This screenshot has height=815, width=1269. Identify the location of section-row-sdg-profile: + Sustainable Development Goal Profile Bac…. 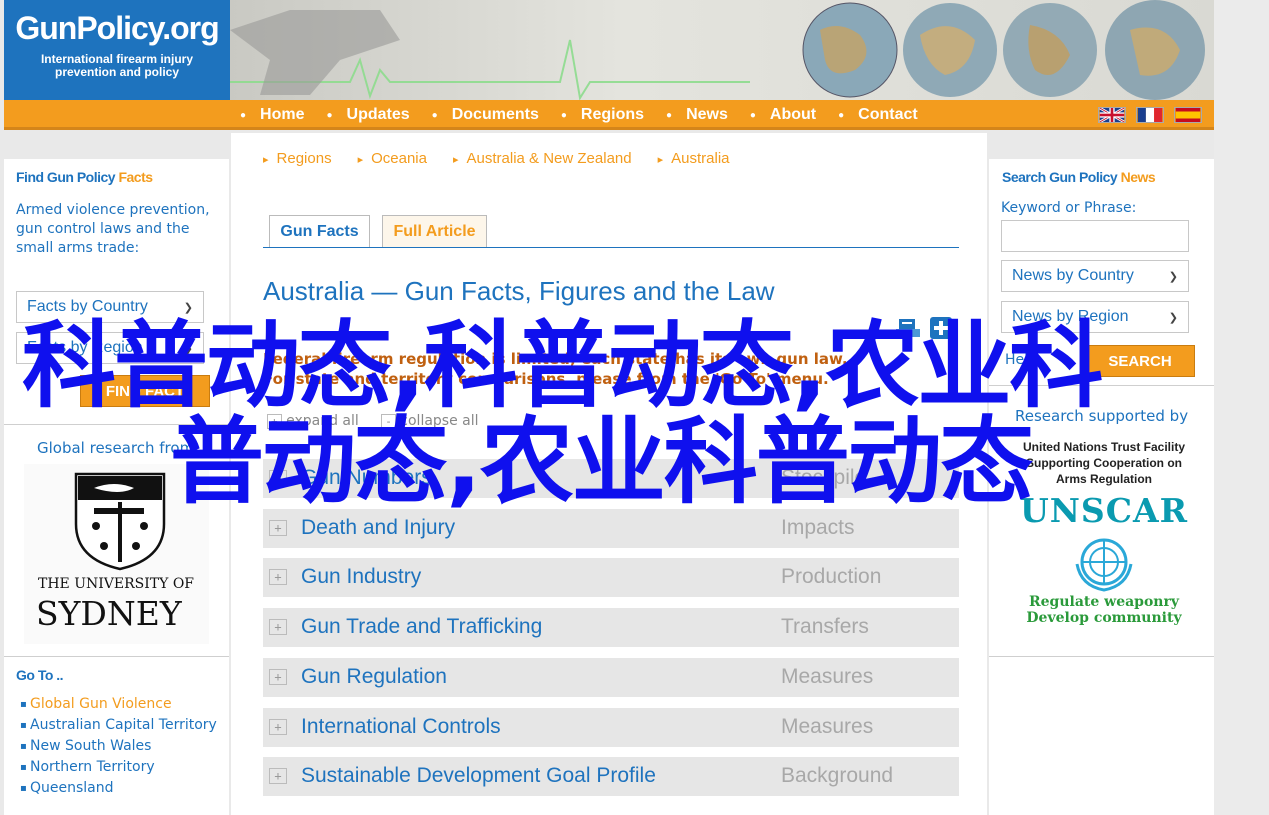
(611, 777).